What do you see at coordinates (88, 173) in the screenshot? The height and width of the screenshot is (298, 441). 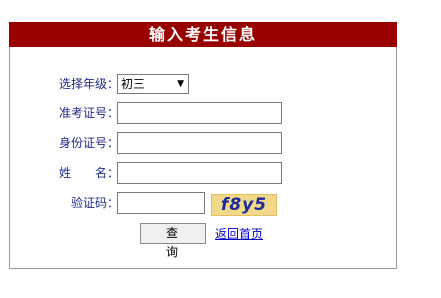 I see `name-label: 姓名：` at bounding box center [88, 173].